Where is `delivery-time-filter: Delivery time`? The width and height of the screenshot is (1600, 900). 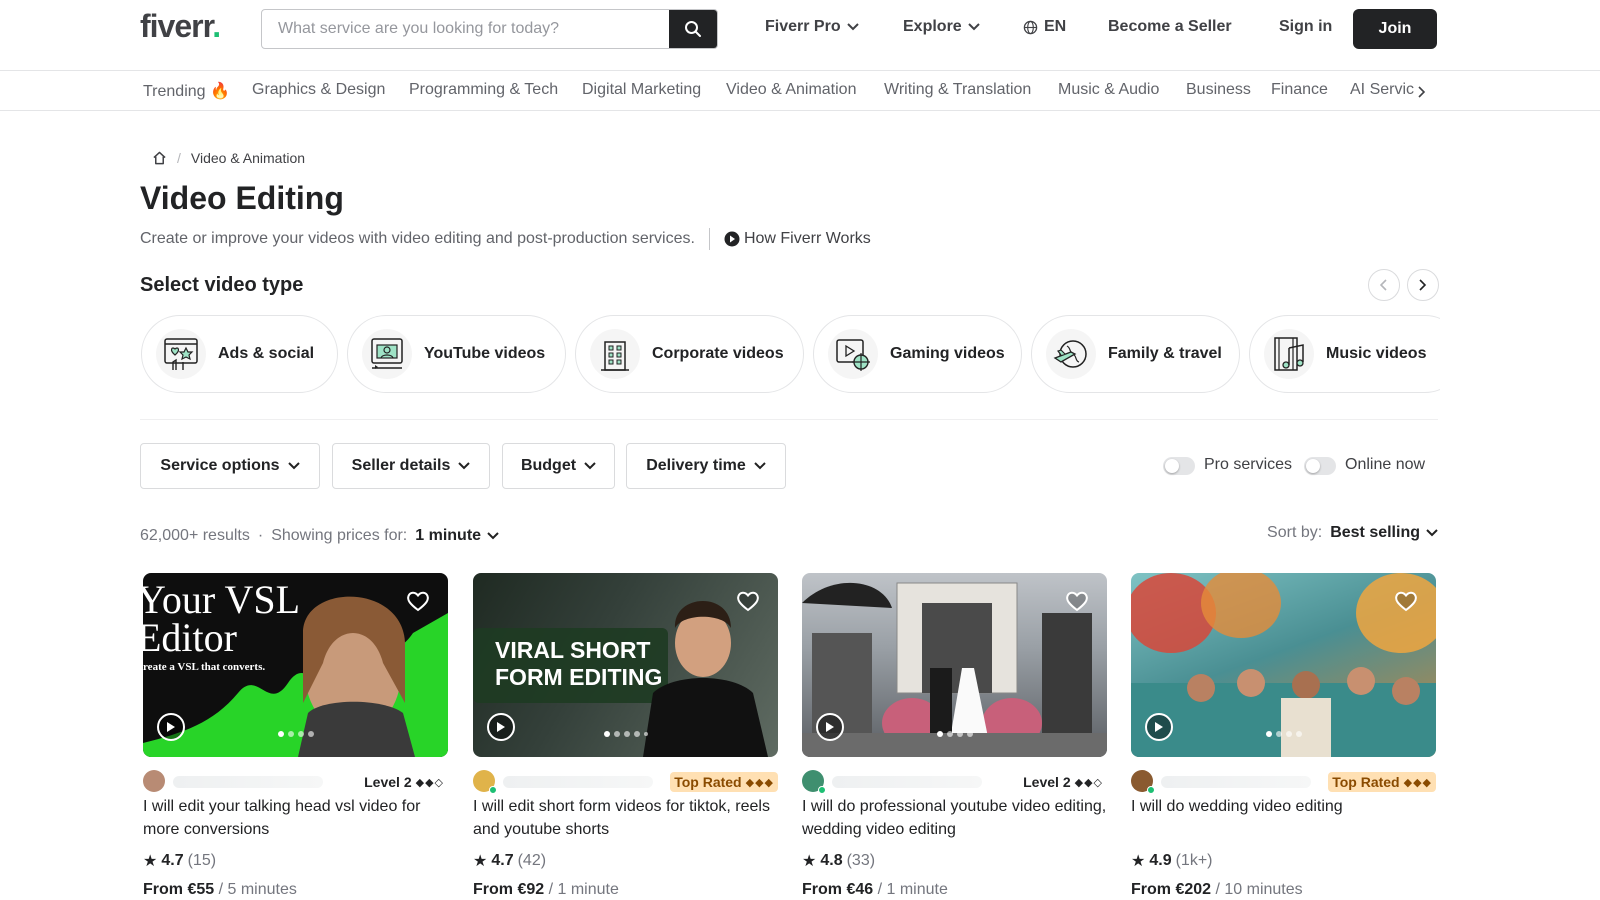
delivery-time-filter: Delivery time is located at coordinates (706, 466).